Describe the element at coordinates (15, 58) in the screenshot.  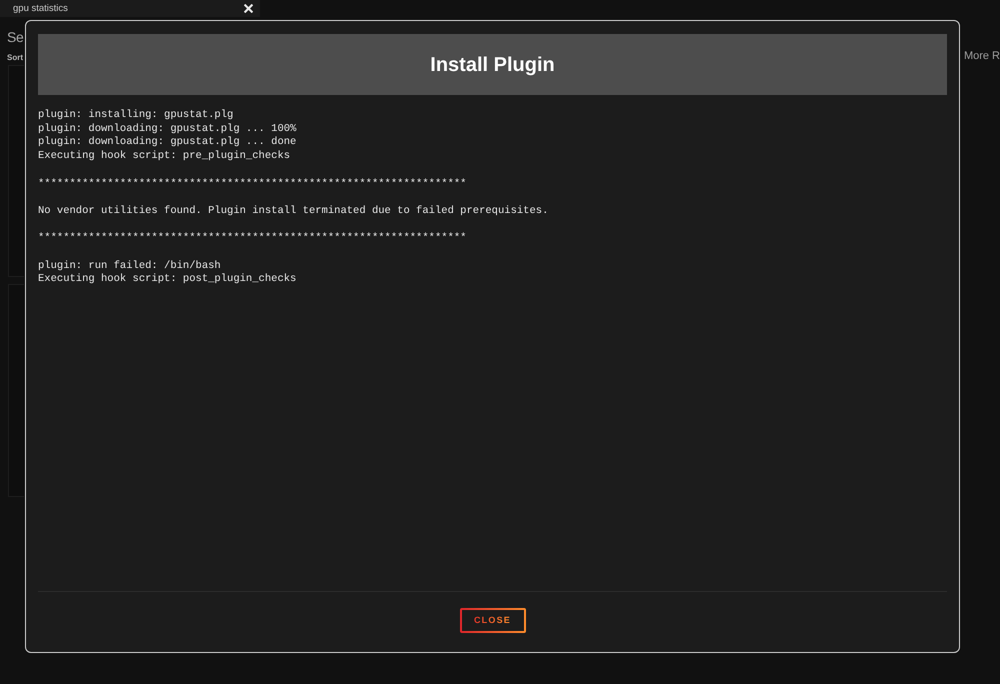
I see `sort-label: Sort` at that location.